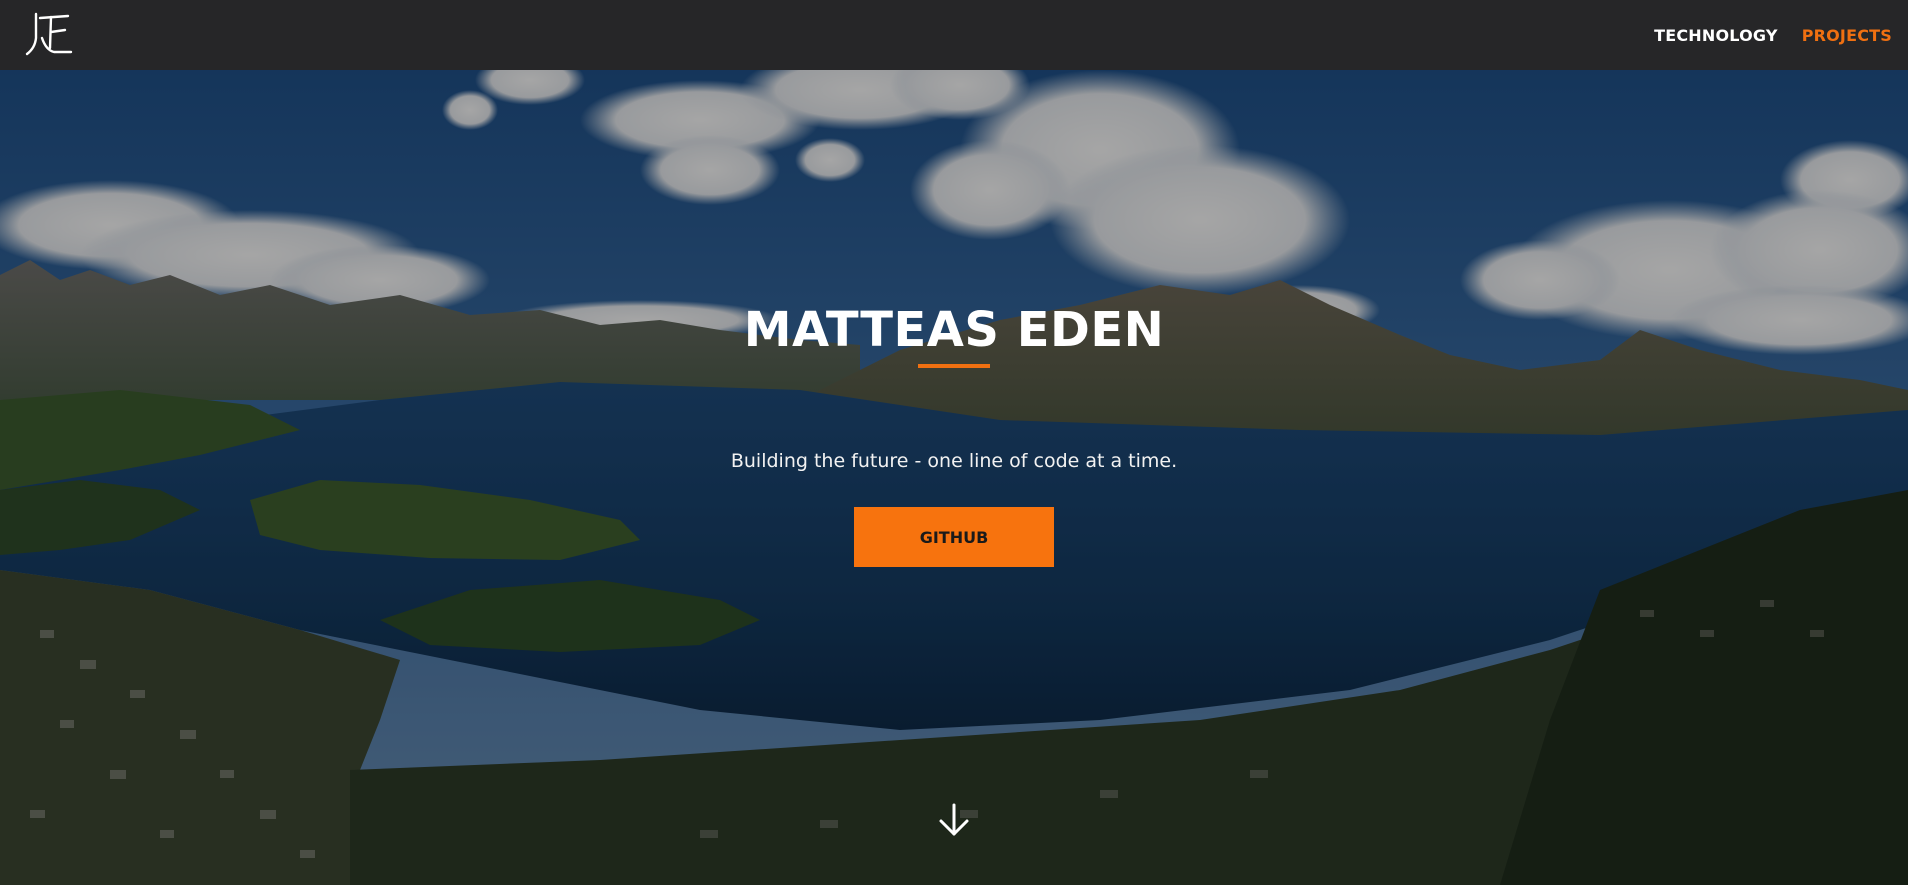  Describe the element at coordinates (1716, 35) in the screenshot. I see `nav-link-technology: TECHNOLOGY` at that location.